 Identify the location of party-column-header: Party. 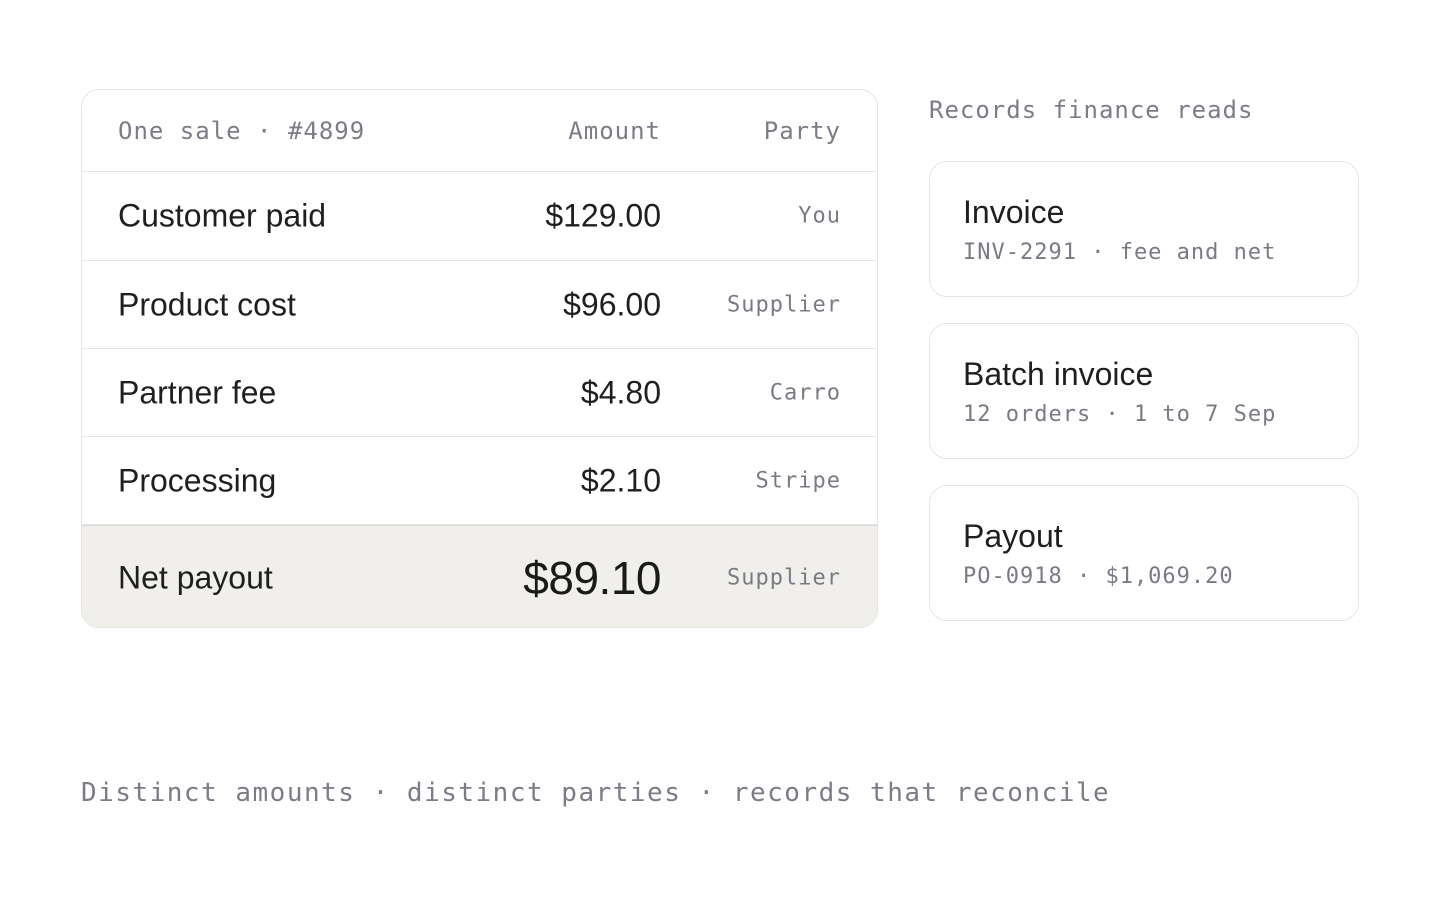
(802, 130).